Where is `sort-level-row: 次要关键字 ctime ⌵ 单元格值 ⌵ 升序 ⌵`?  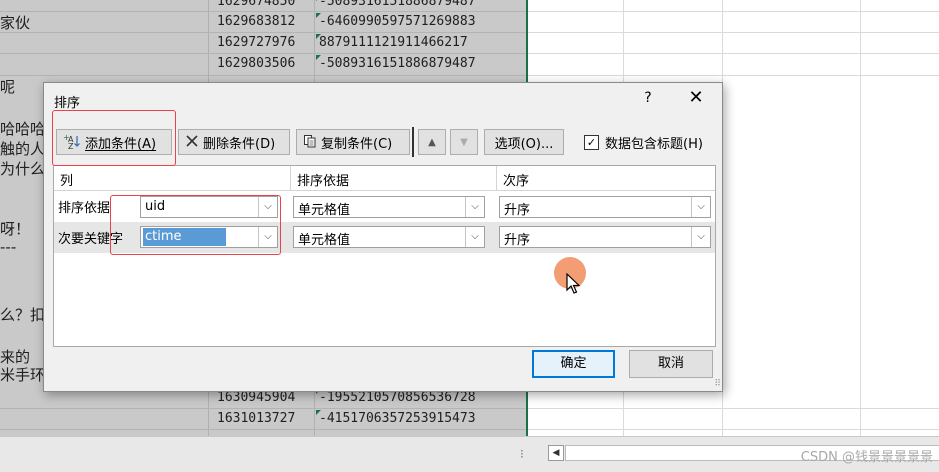 sort-level-row: 次要关键字 ctime ⌵ 单元格值 ⌵ 升序 ⌵ is located at coordinates (384, 237).